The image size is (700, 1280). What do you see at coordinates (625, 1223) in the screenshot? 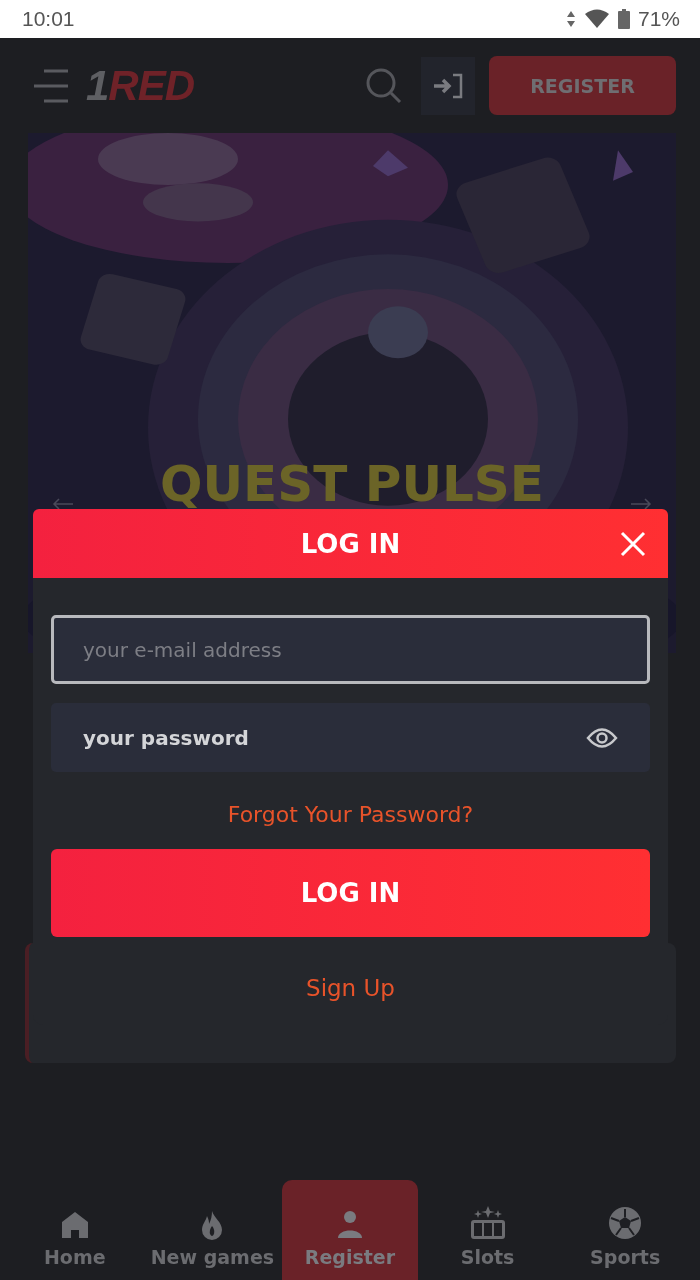
I see `soccer-ball-icon` at bounding box center [625, 1223].